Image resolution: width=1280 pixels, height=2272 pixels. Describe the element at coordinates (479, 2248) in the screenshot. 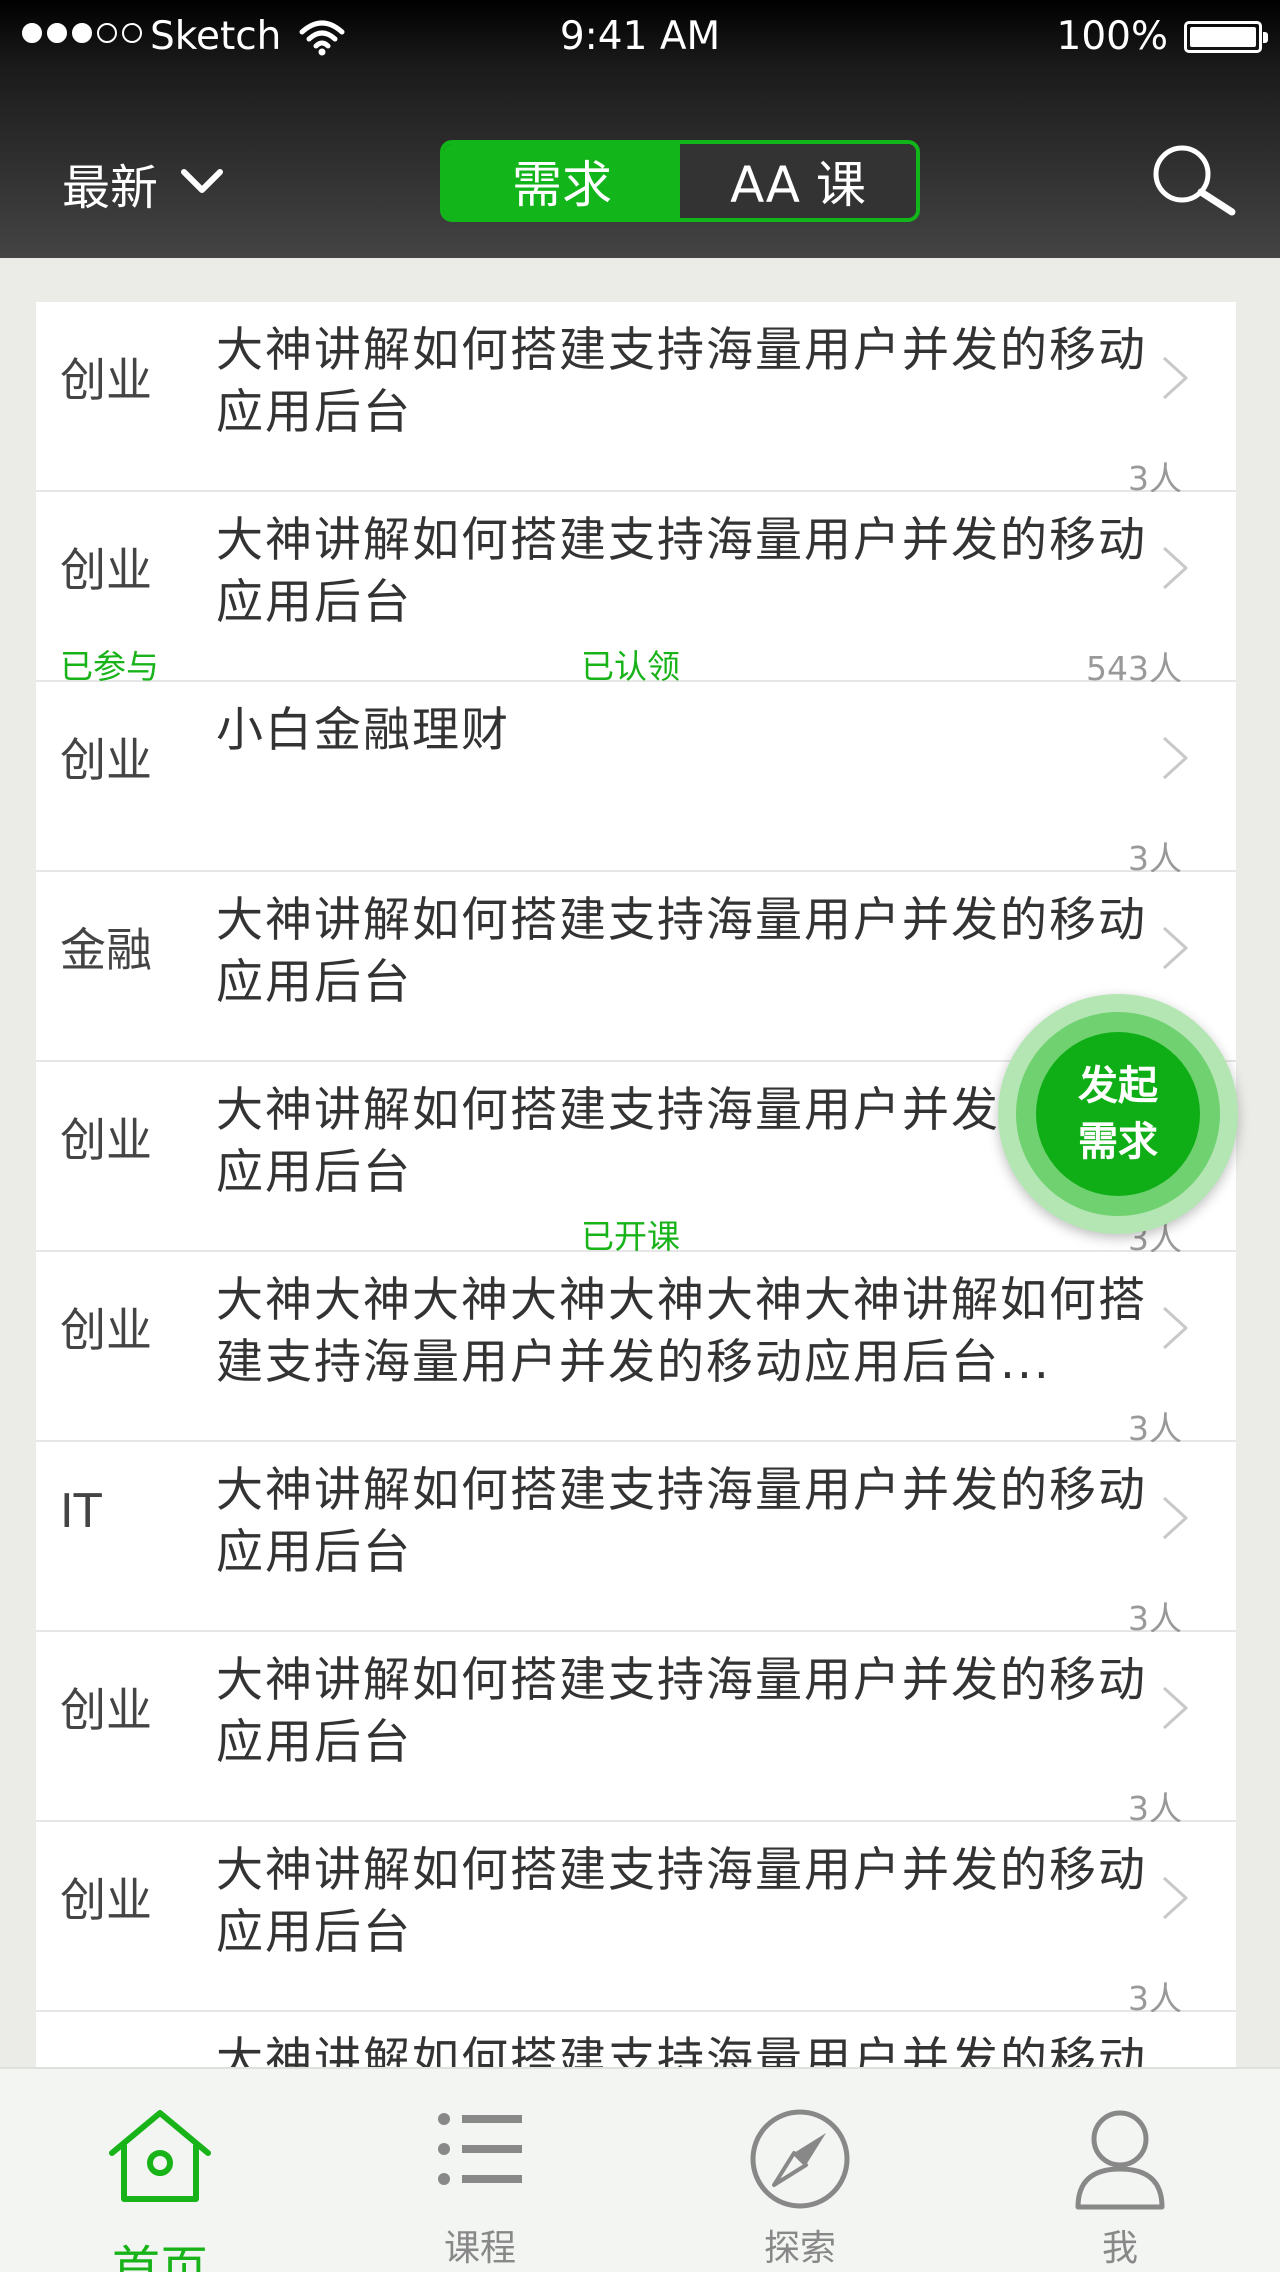

I see `tabbar-label-courses: 课程` at that location.